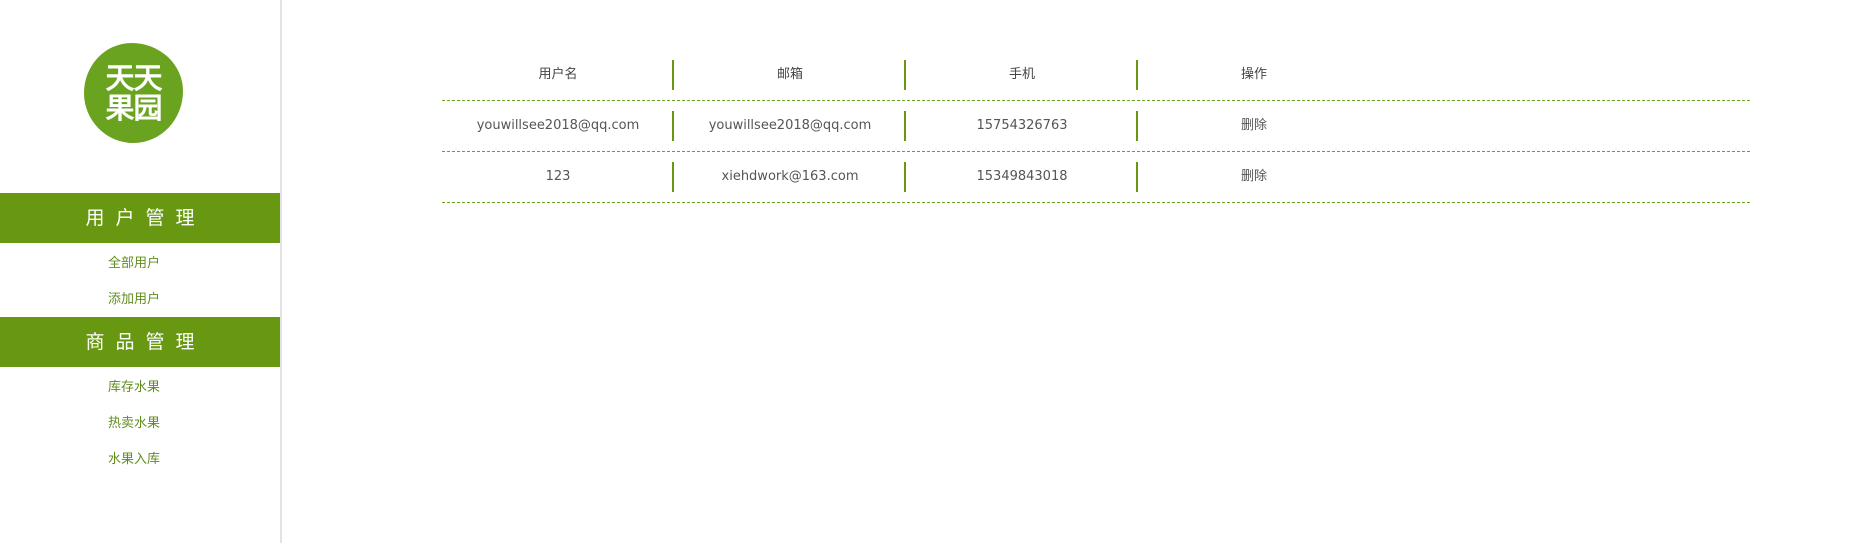  I want to click on column-header-email: 邮箱, so click(790, 75).